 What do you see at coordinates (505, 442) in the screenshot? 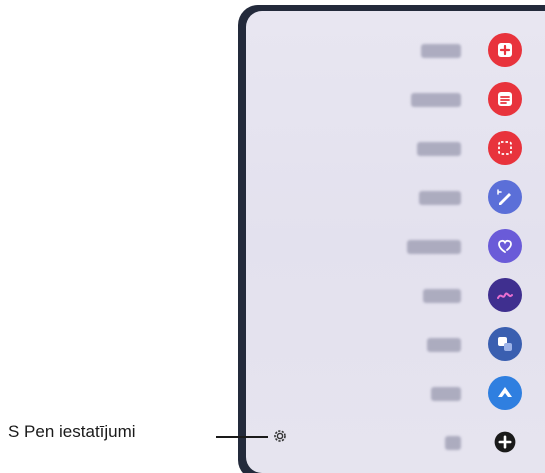
I see `add-icon` at bounding box center [505, 442].